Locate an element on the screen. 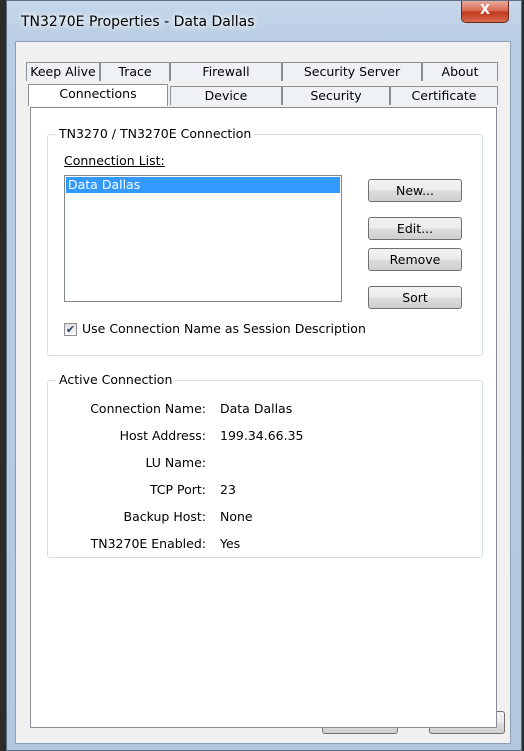  connection-name-label: Connection Name: is located at coordinates (148, 408).